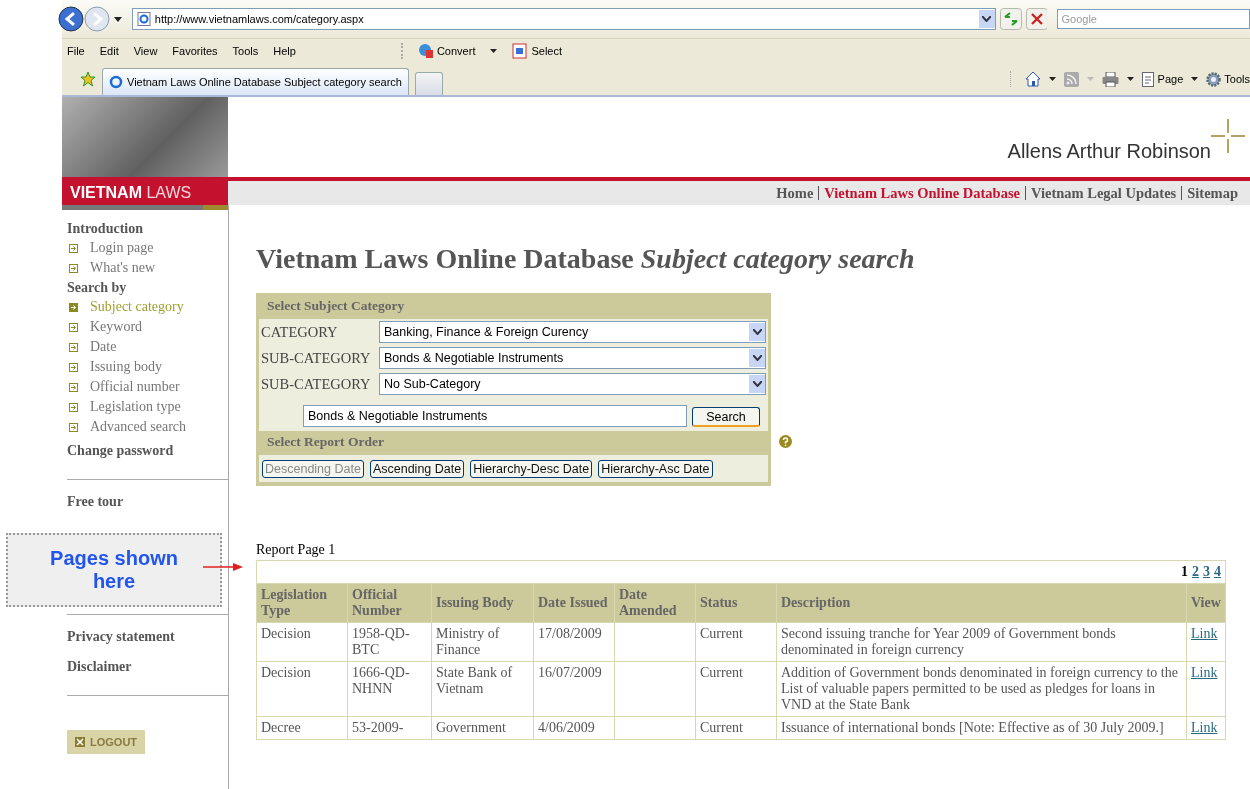  What do you see at coordinates (574, 728) in the screenshot?
I see `table-cell: 4/06/2009` at bounding box center [574, 728].